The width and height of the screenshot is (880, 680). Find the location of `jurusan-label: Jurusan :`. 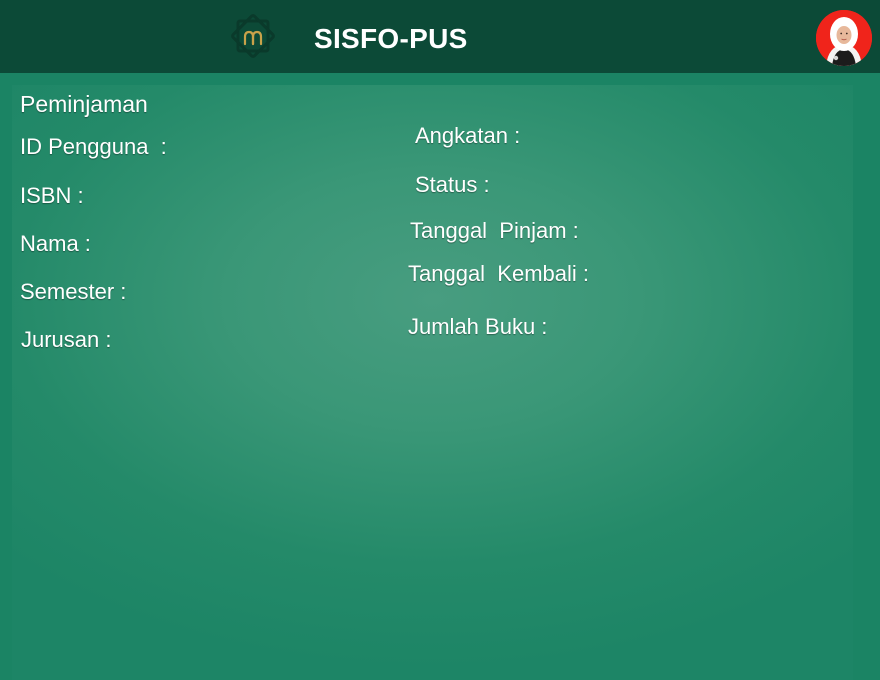

jurusan-label: Jurusan : is located at coordinates (66, 339).